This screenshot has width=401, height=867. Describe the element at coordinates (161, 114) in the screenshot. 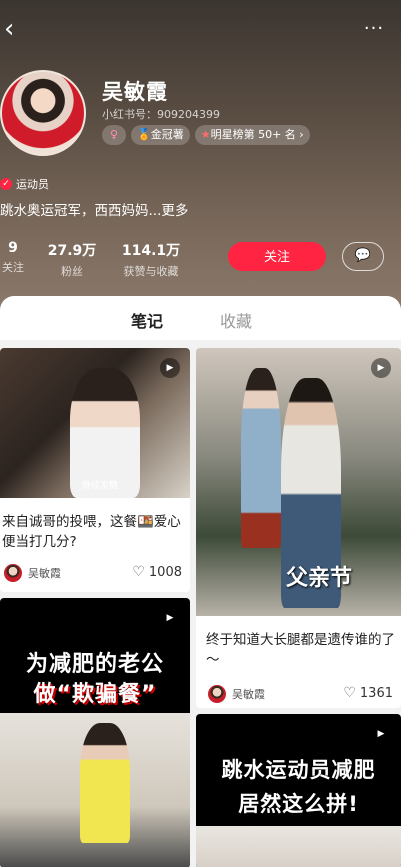

I see `red-id: 小红书号：909204399` at that location.